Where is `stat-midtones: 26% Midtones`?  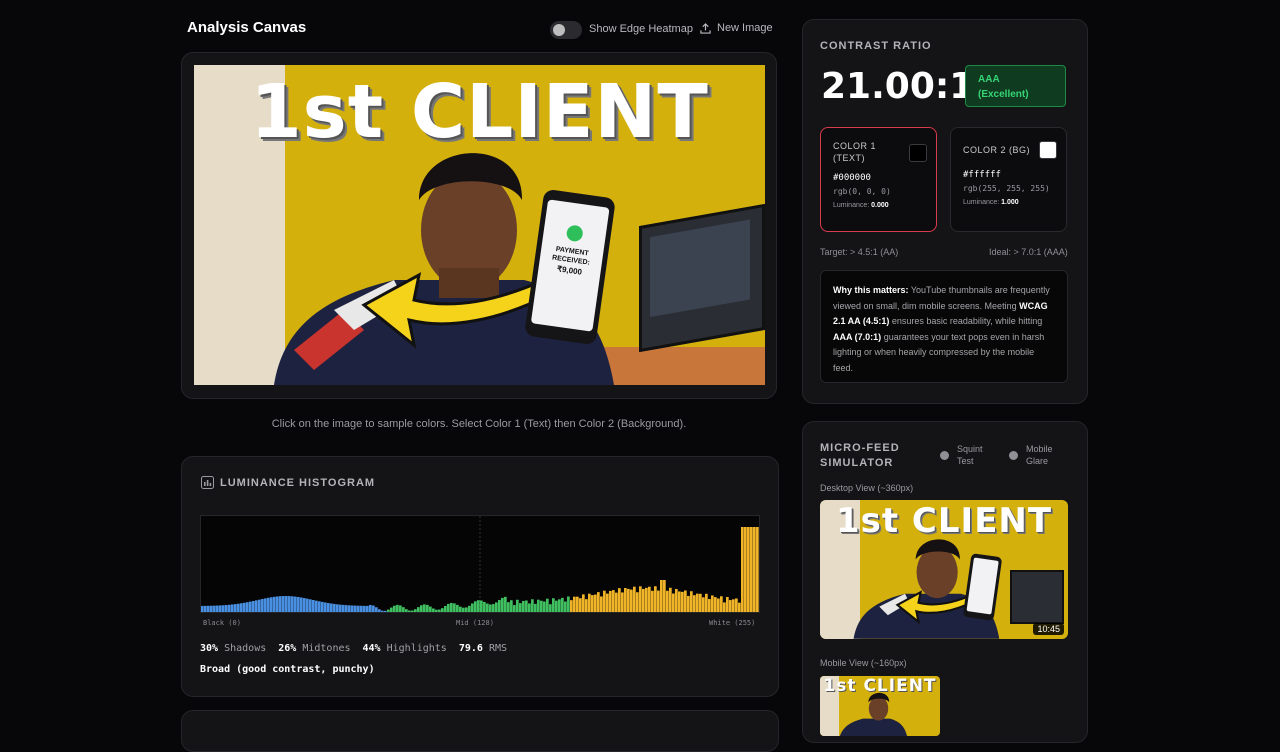 stat-midtones: 26% Midtones is located at coordinates (314, 648).